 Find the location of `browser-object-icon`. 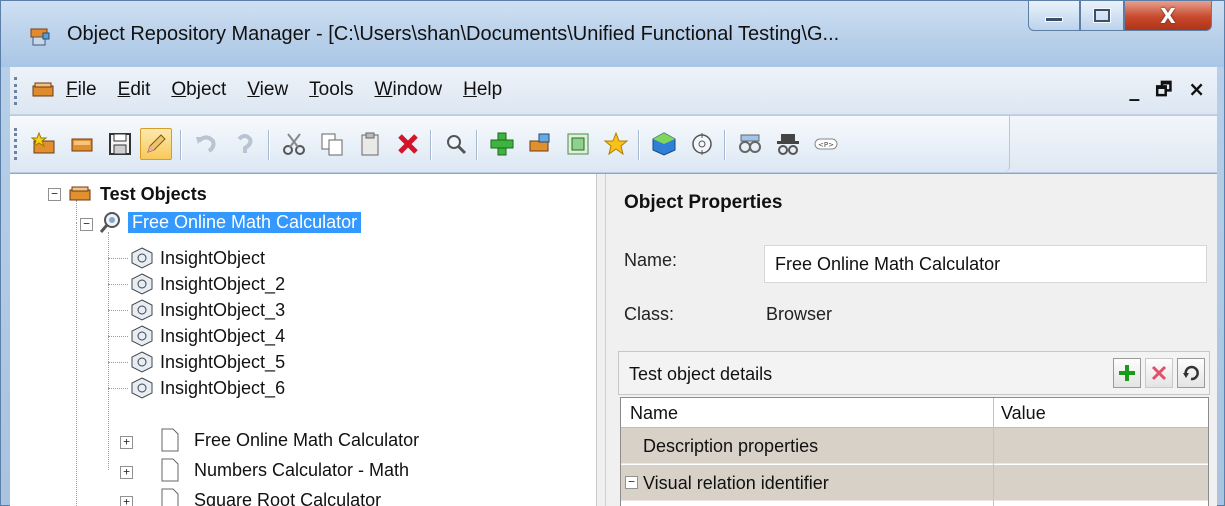

browser-object-icon is located at coordinates (109, 222).